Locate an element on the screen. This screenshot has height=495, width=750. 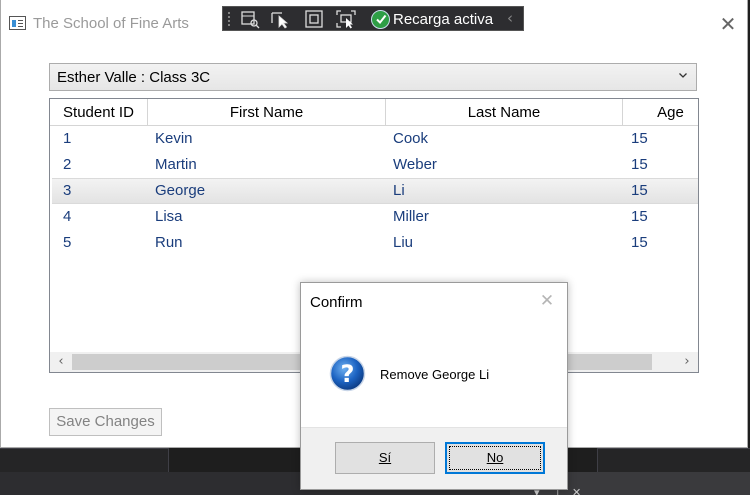
scroll-left-icon: ‹ is located at coordinates (61, 362).